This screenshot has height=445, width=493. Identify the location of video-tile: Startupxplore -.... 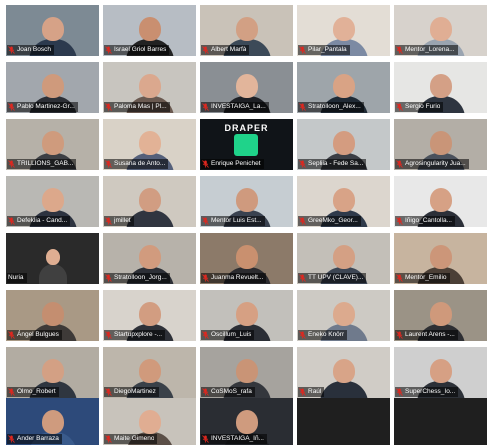
(149, 315).